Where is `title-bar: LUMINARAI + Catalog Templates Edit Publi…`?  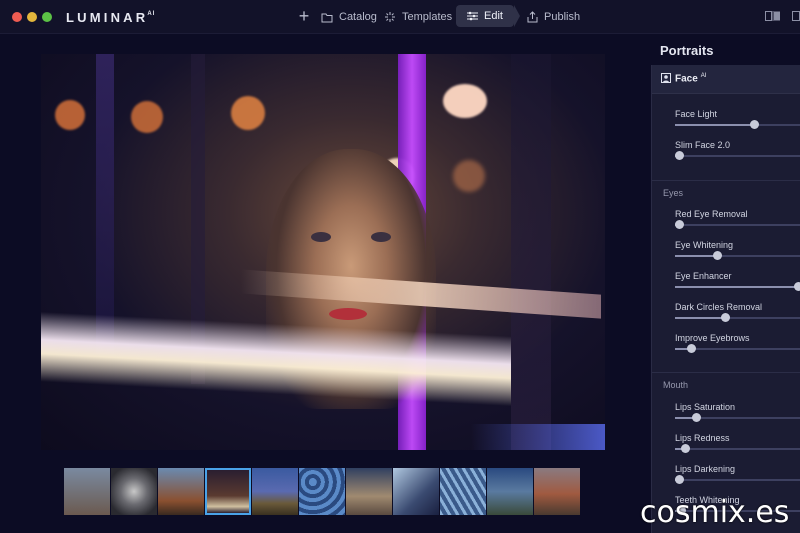
title-bar: LUMINARAI + Catalog Templates Edit Publi… is located at coordinates (400, 17).